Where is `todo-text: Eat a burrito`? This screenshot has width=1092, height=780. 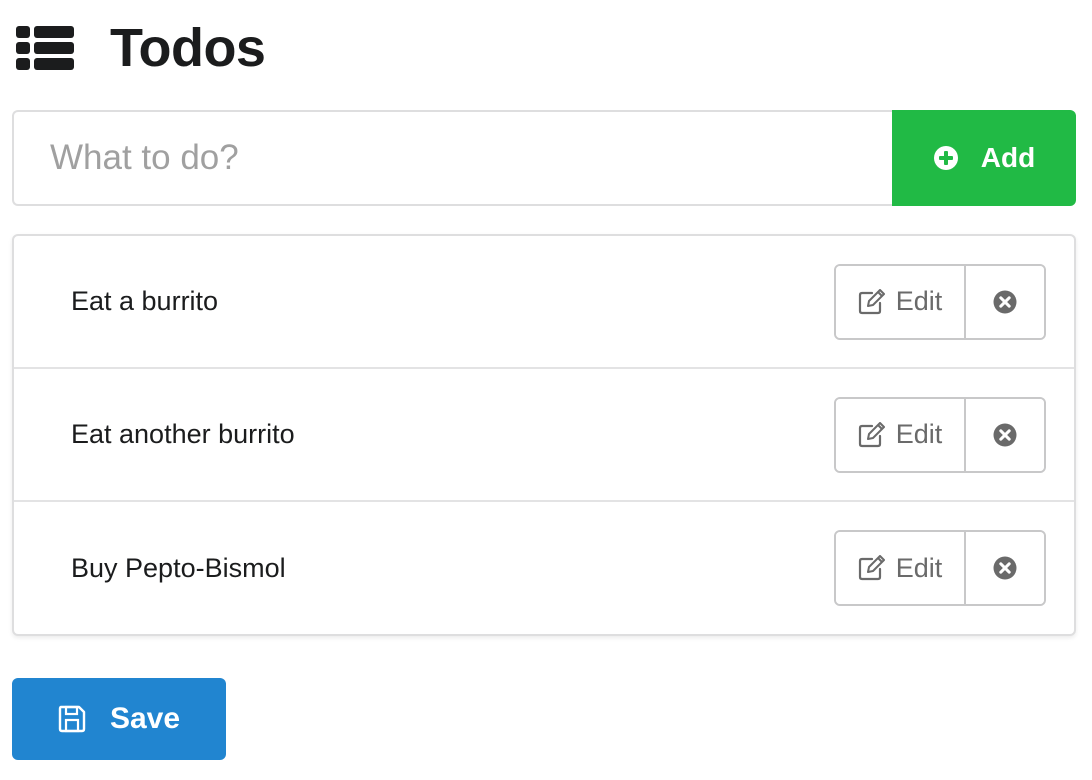
todo-text: Eat a burrito is located at coordinates (145, 301).